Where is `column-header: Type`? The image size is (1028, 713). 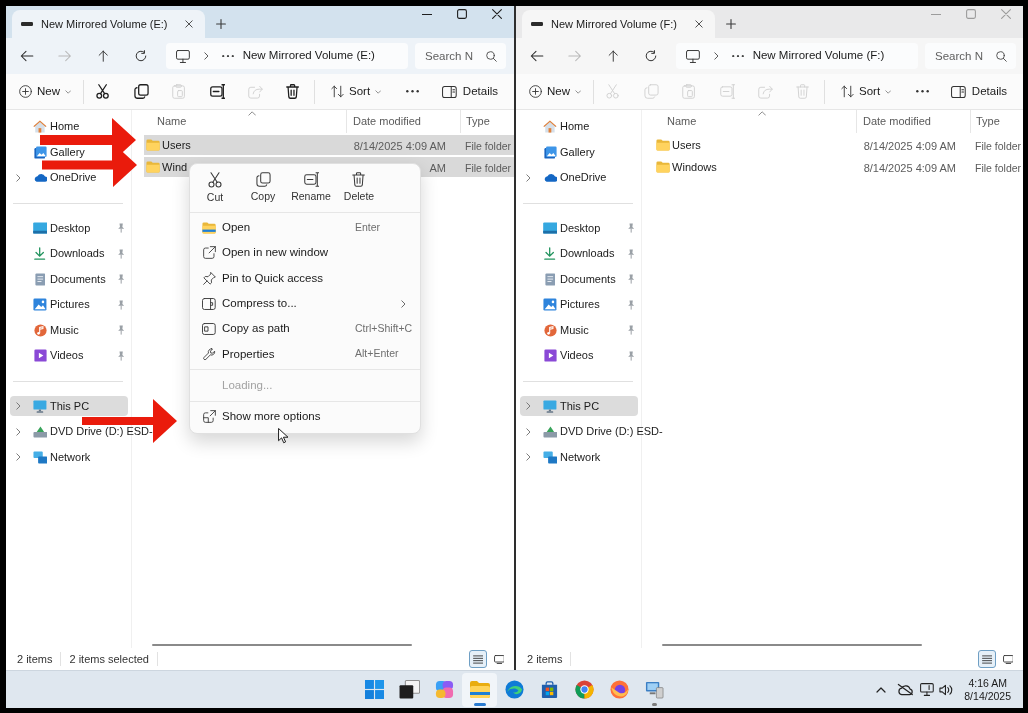
column-header: Type is located at coordinates (996, 121).